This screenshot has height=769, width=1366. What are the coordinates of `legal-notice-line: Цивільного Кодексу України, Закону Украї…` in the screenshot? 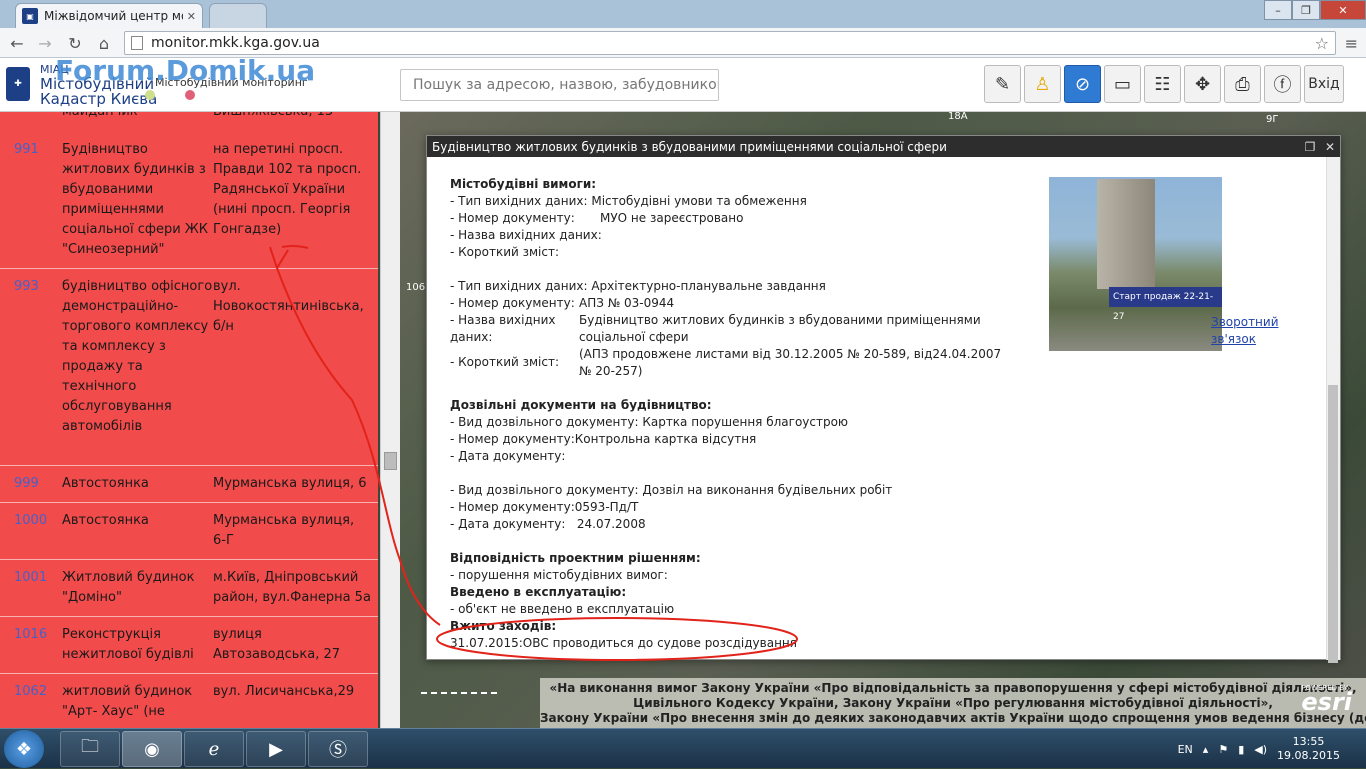 It's located at (953, 703).